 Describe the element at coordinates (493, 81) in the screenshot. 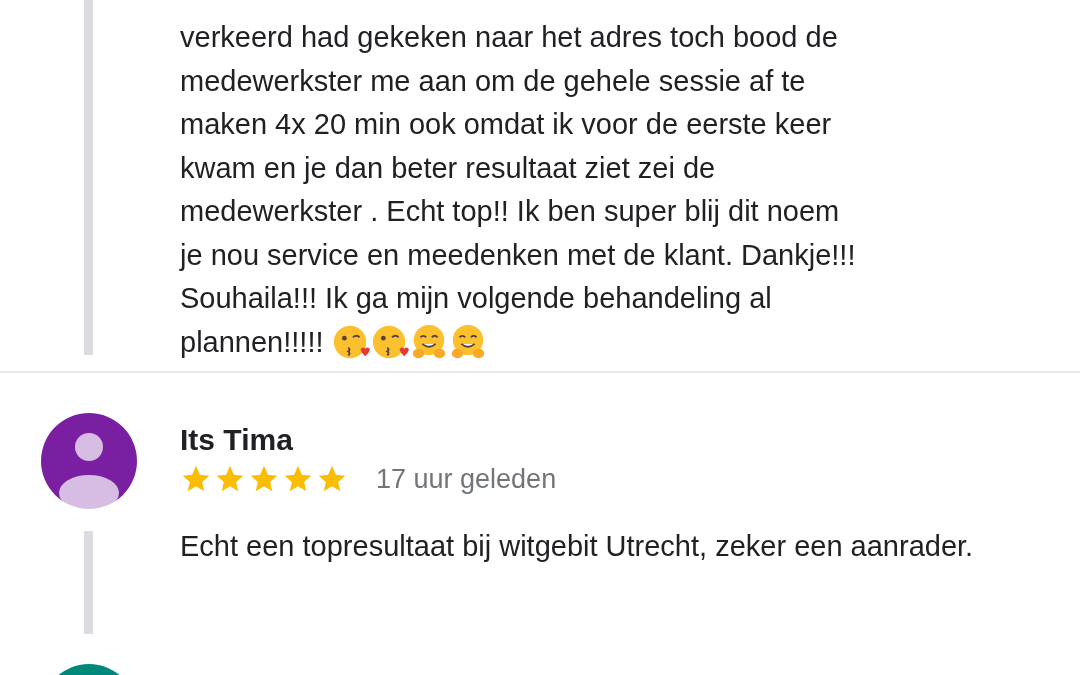

I see `review-text-line: medewerkster me aan om de gehele sessie af te` at that location.